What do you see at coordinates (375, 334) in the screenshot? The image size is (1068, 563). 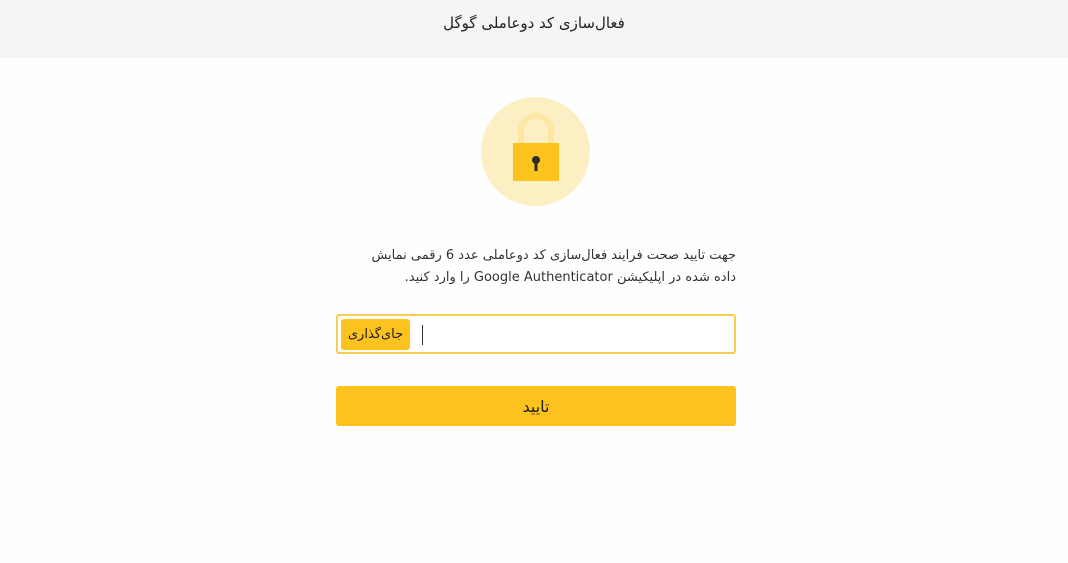 I see `paste-button: جای‌گذاری` at bounding box center [375, 334].